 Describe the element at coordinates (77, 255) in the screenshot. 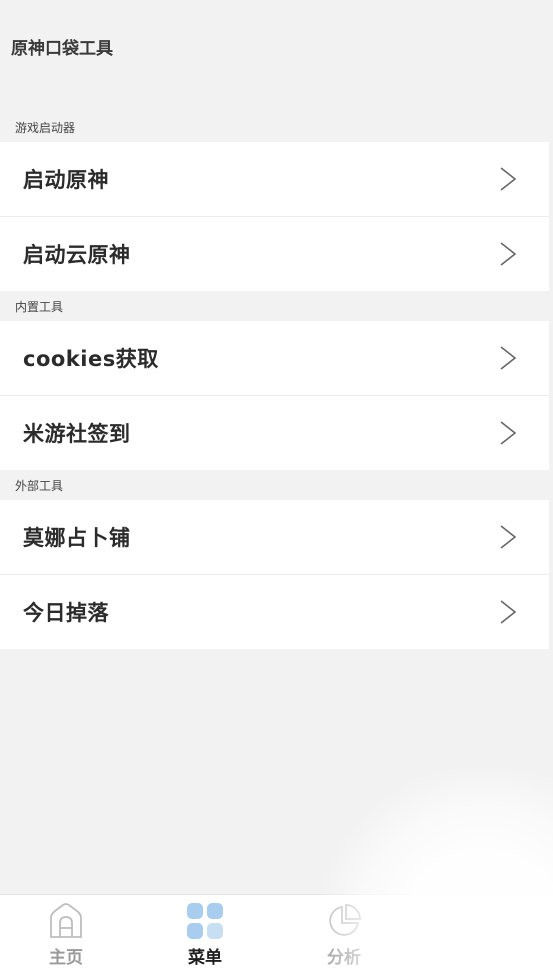

I see `launch-cloud-genshin-label: 启动云原神` at that location.